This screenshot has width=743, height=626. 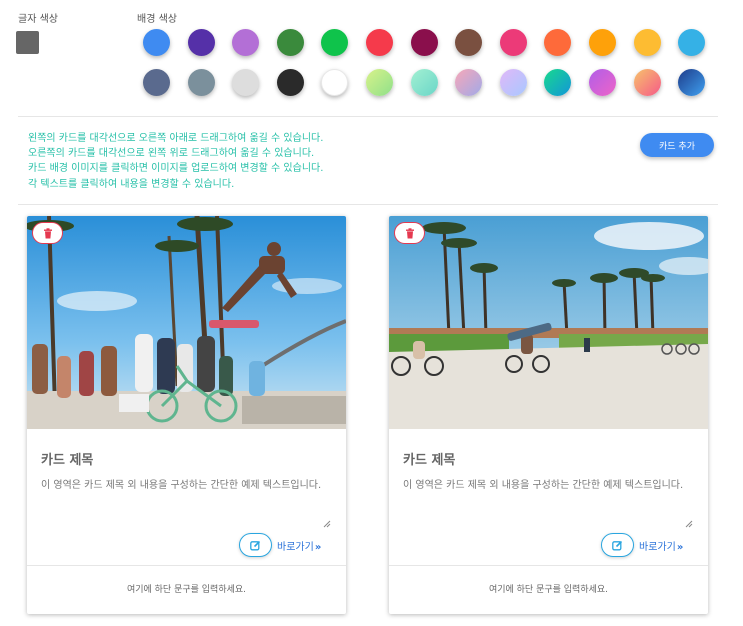 What do you see at coordinates (131, 184) in the screenshot?
I see `instruction-line: 각 텍스트를 클릭하여 내용을 변경할 수 있습니다.` at bounding box center [131, 184].